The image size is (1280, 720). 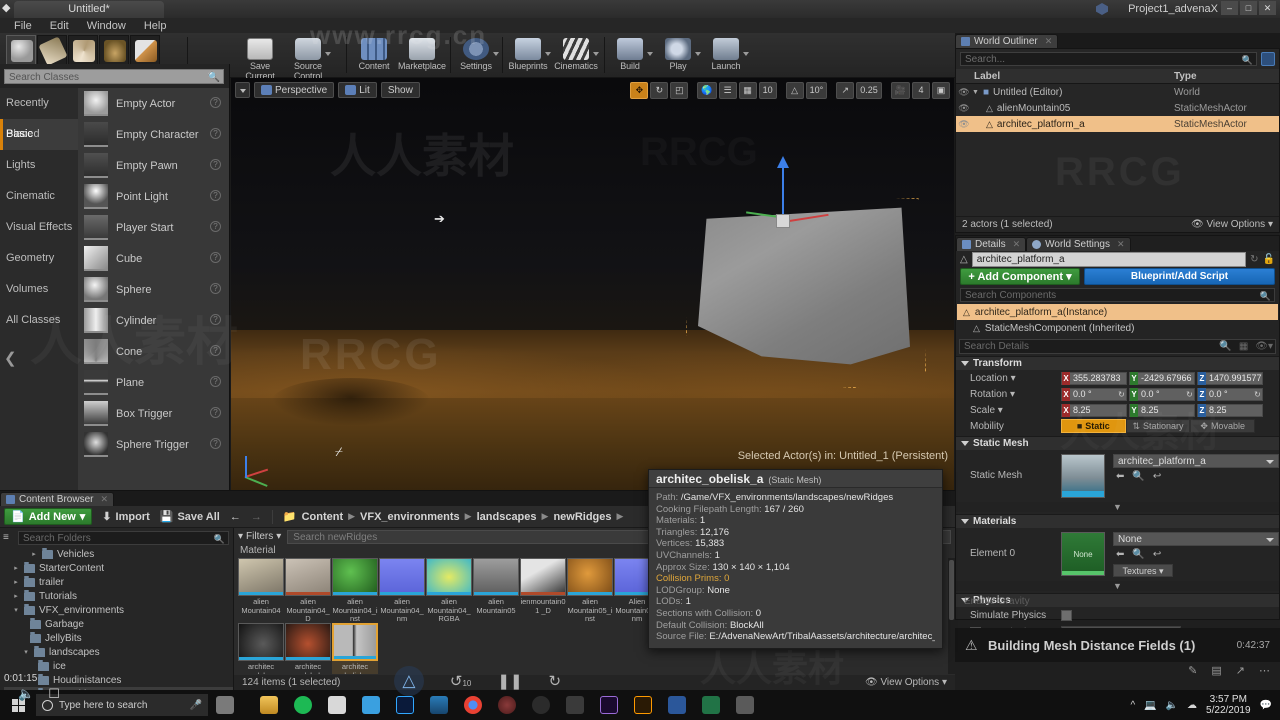 What do you see at coordinates (787, 192) in the screenshot?
I see `transform-gizmo` at bounding box center [787, 192].